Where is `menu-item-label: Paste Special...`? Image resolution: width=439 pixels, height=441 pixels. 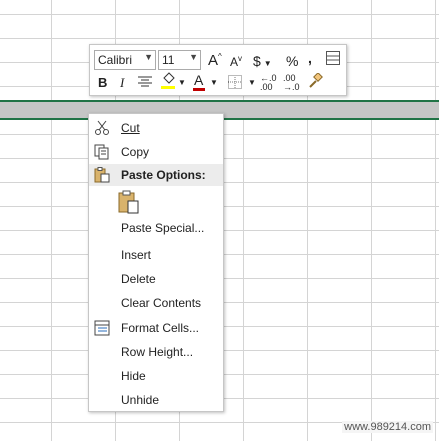 menu-item-label: Paste Special... is located at coordinates (163, 228).